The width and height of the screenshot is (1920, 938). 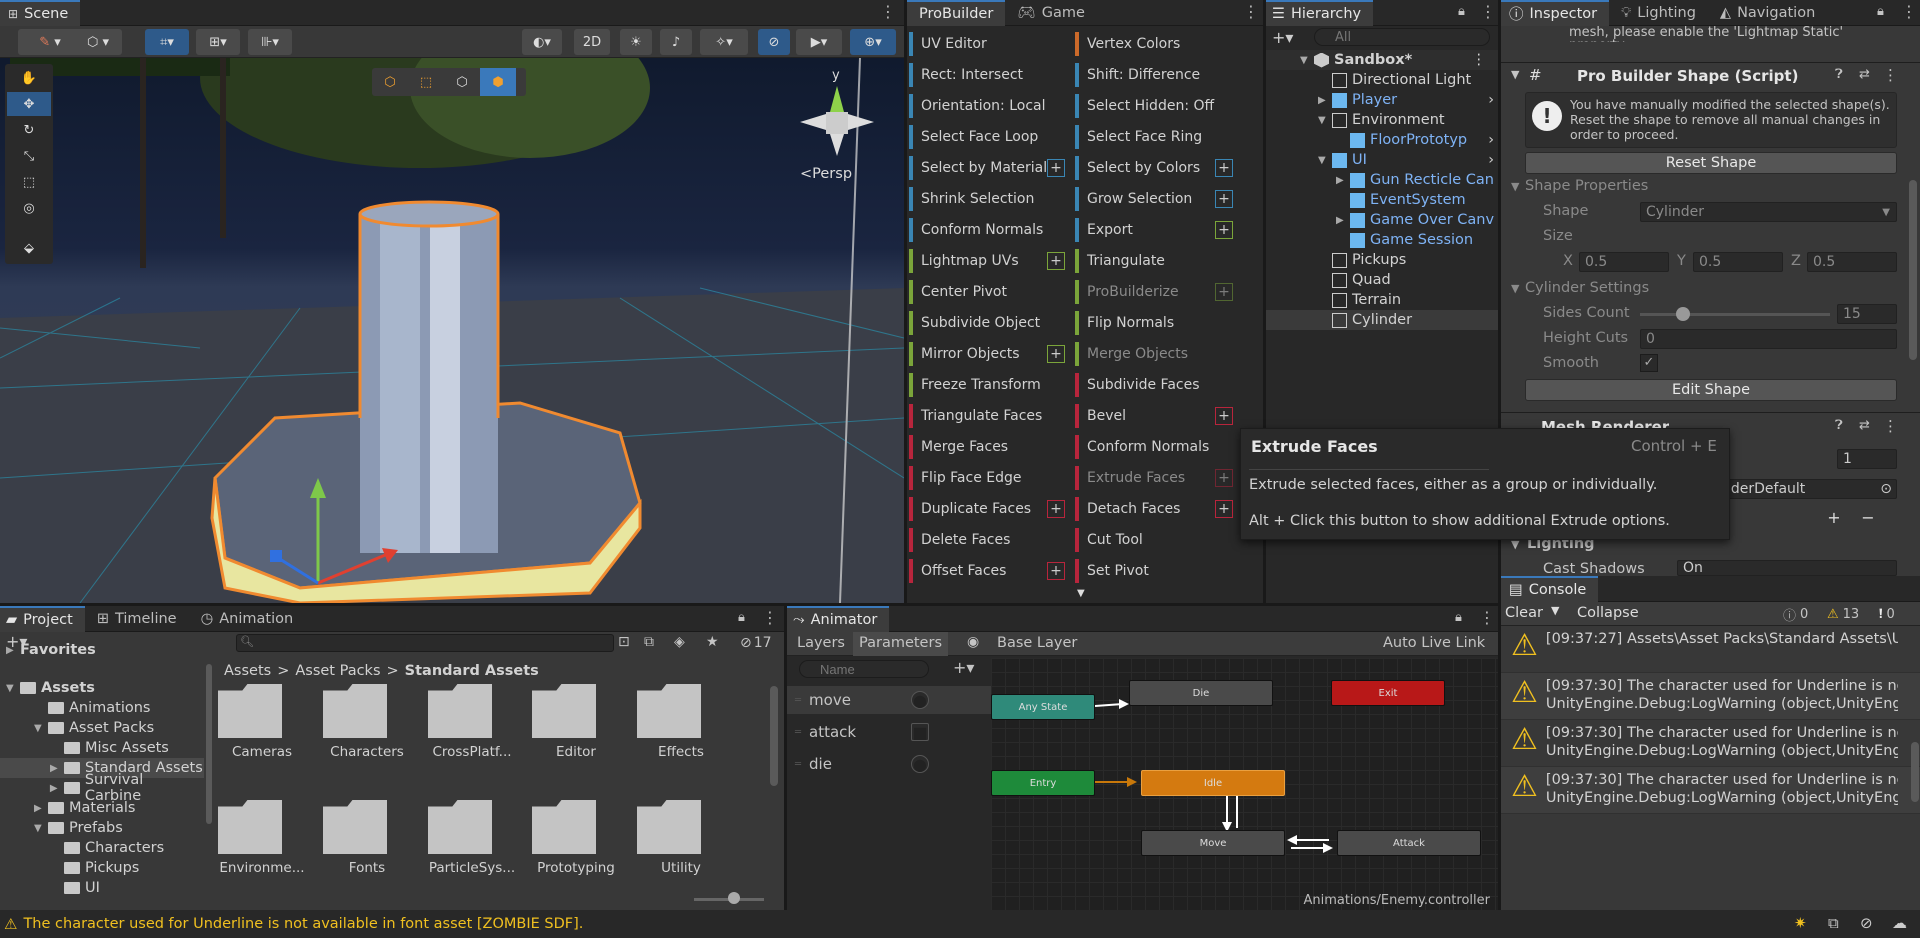 What do you see at coordinates (1867, 314) in the screenshot?
I see `sides-count-field: 15` at bounding box center [1867, 314].